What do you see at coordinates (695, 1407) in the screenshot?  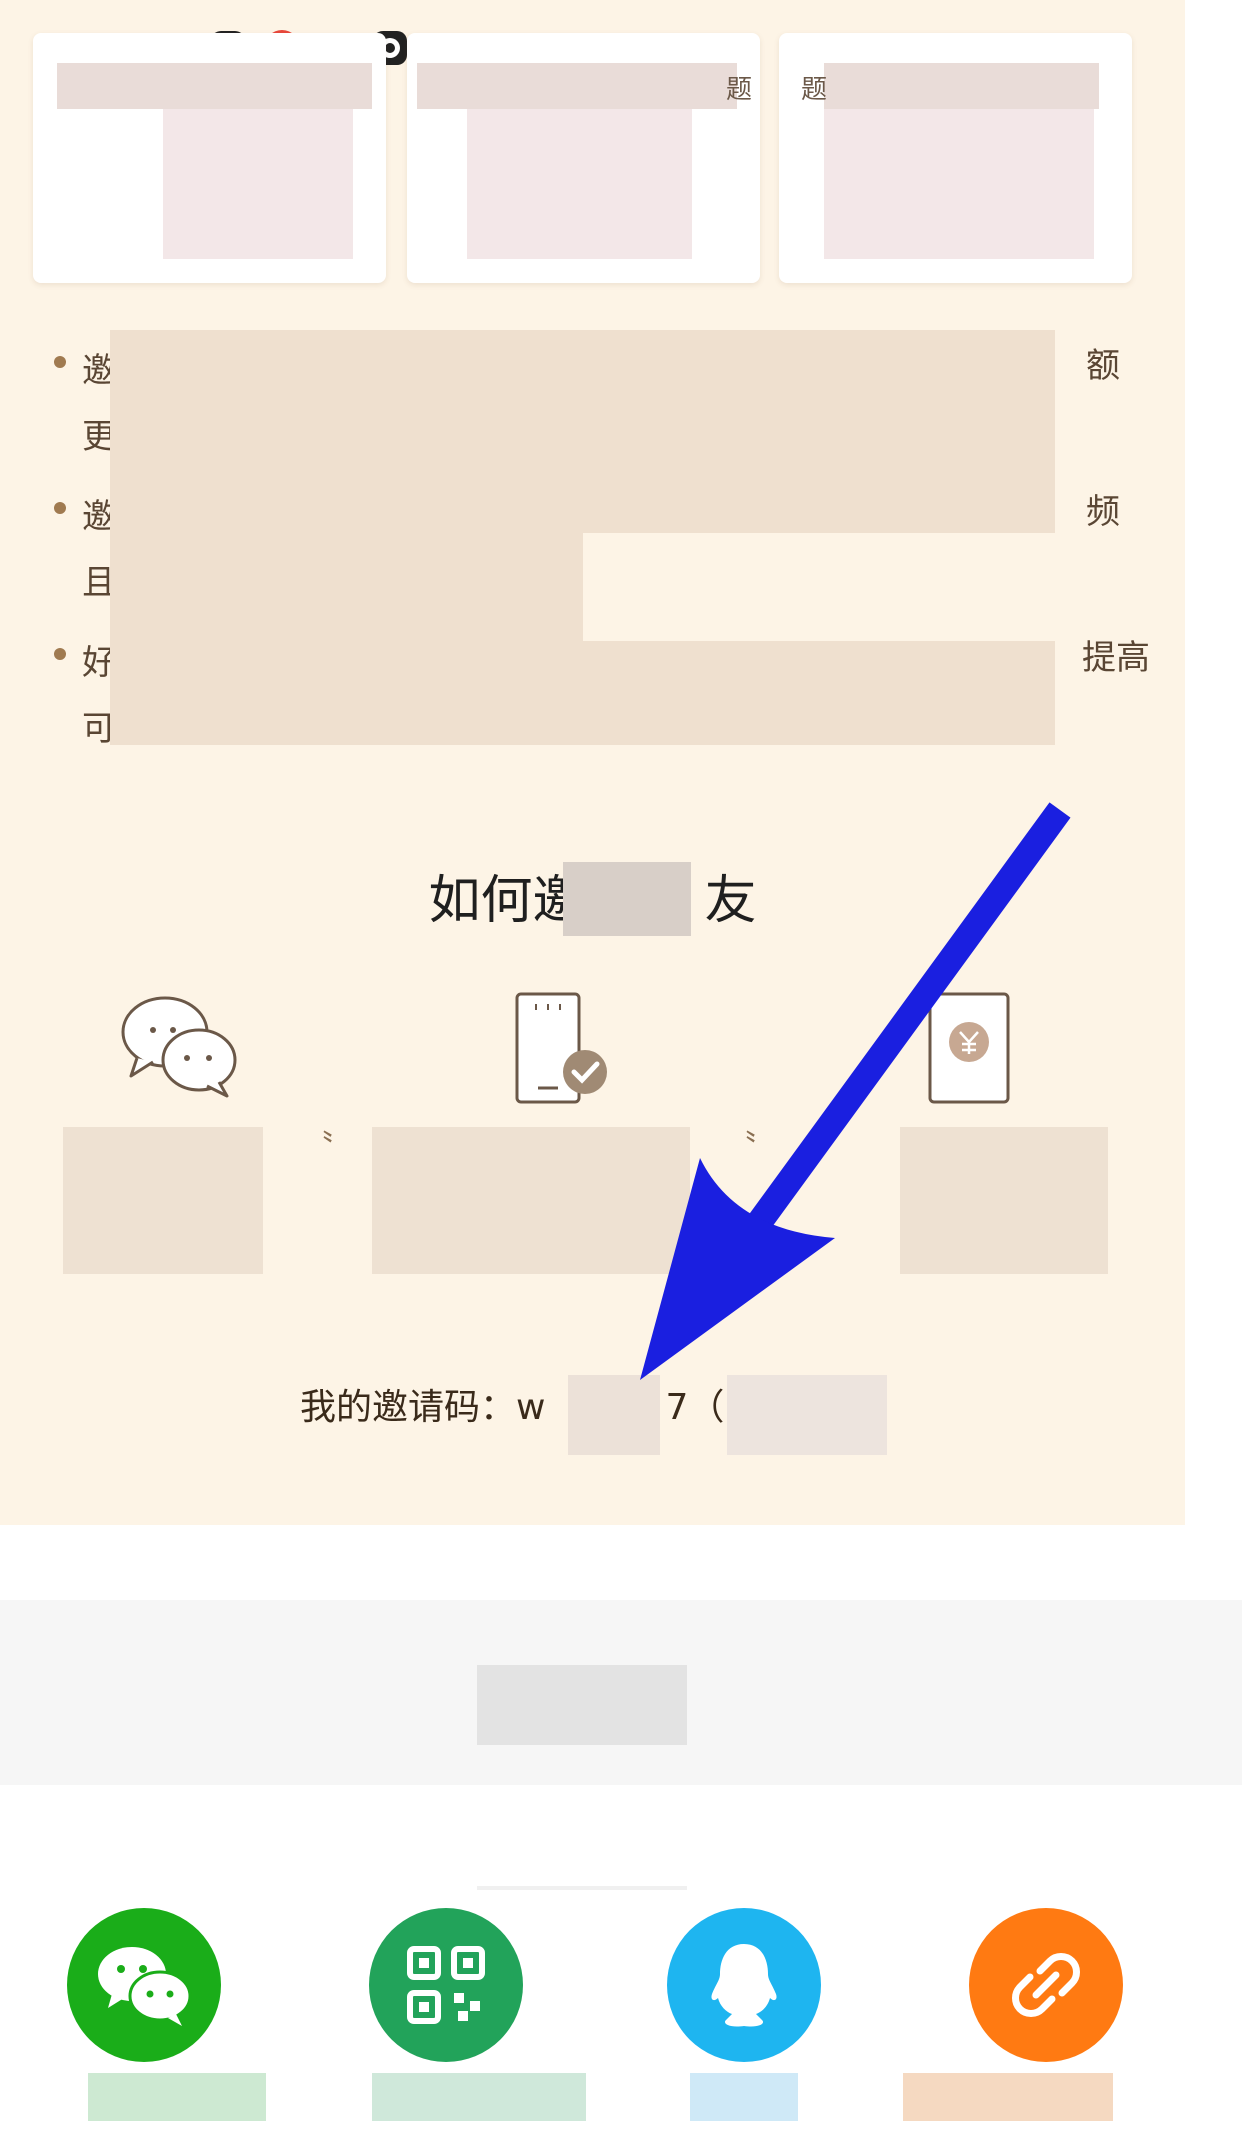 I see `invite-code-suffix: 7（` at bounding box center [695, 1407].